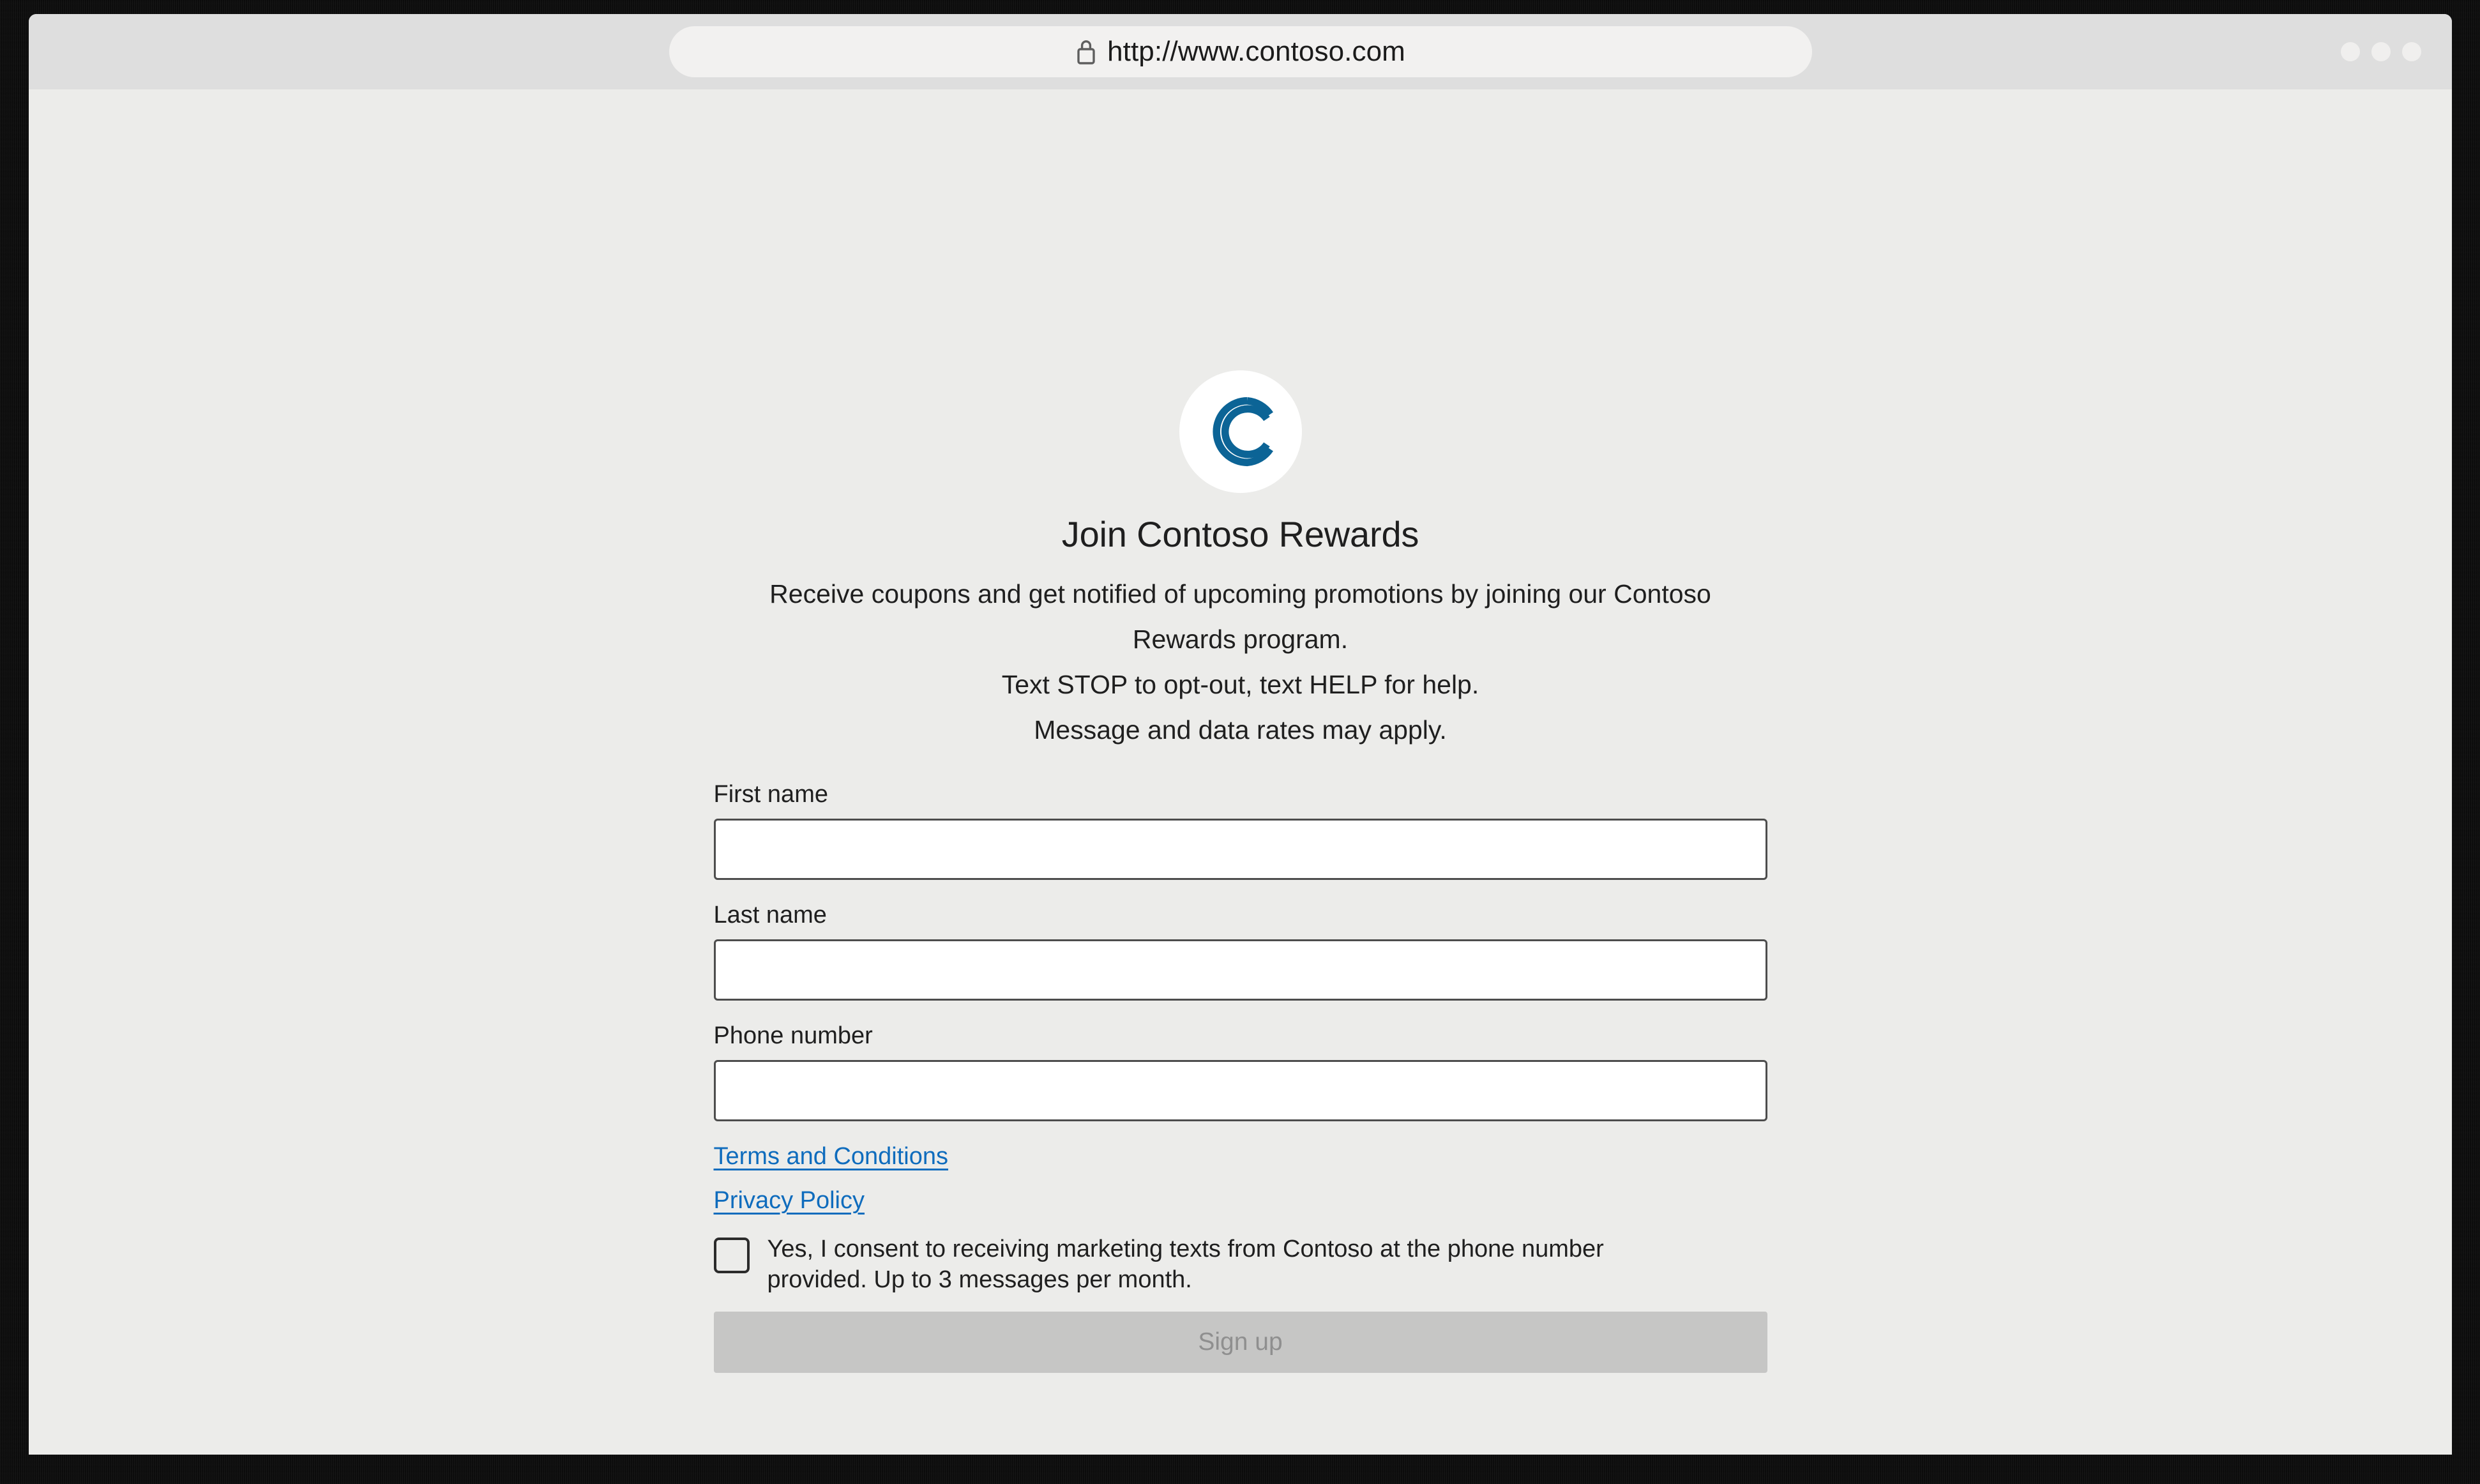 The height and width of the screenshot is (1484, 2480). What do you see at coordinates (1240, 1090) in the screenshot?
I see `phone-number-input` at bounding box center [1240, 1090].